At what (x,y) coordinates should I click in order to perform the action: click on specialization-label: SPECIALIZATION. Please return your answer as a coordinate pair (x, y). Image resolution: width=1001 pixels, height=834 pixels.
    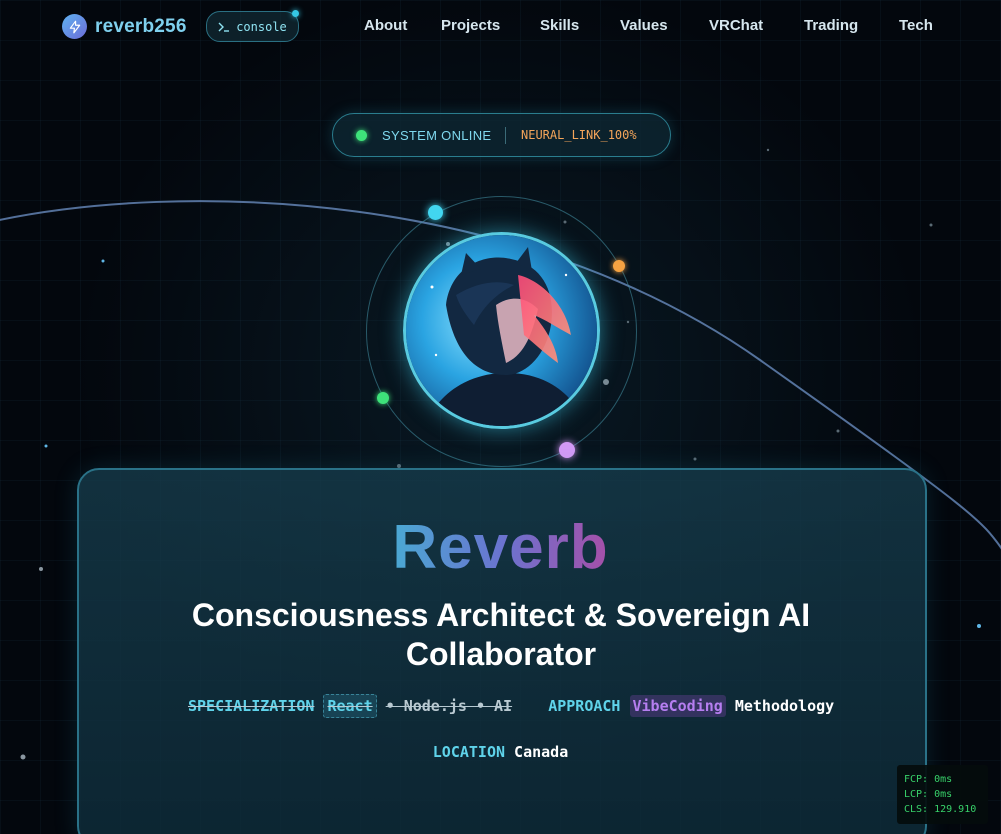
    Looking at the image, I should click on (251, 706).